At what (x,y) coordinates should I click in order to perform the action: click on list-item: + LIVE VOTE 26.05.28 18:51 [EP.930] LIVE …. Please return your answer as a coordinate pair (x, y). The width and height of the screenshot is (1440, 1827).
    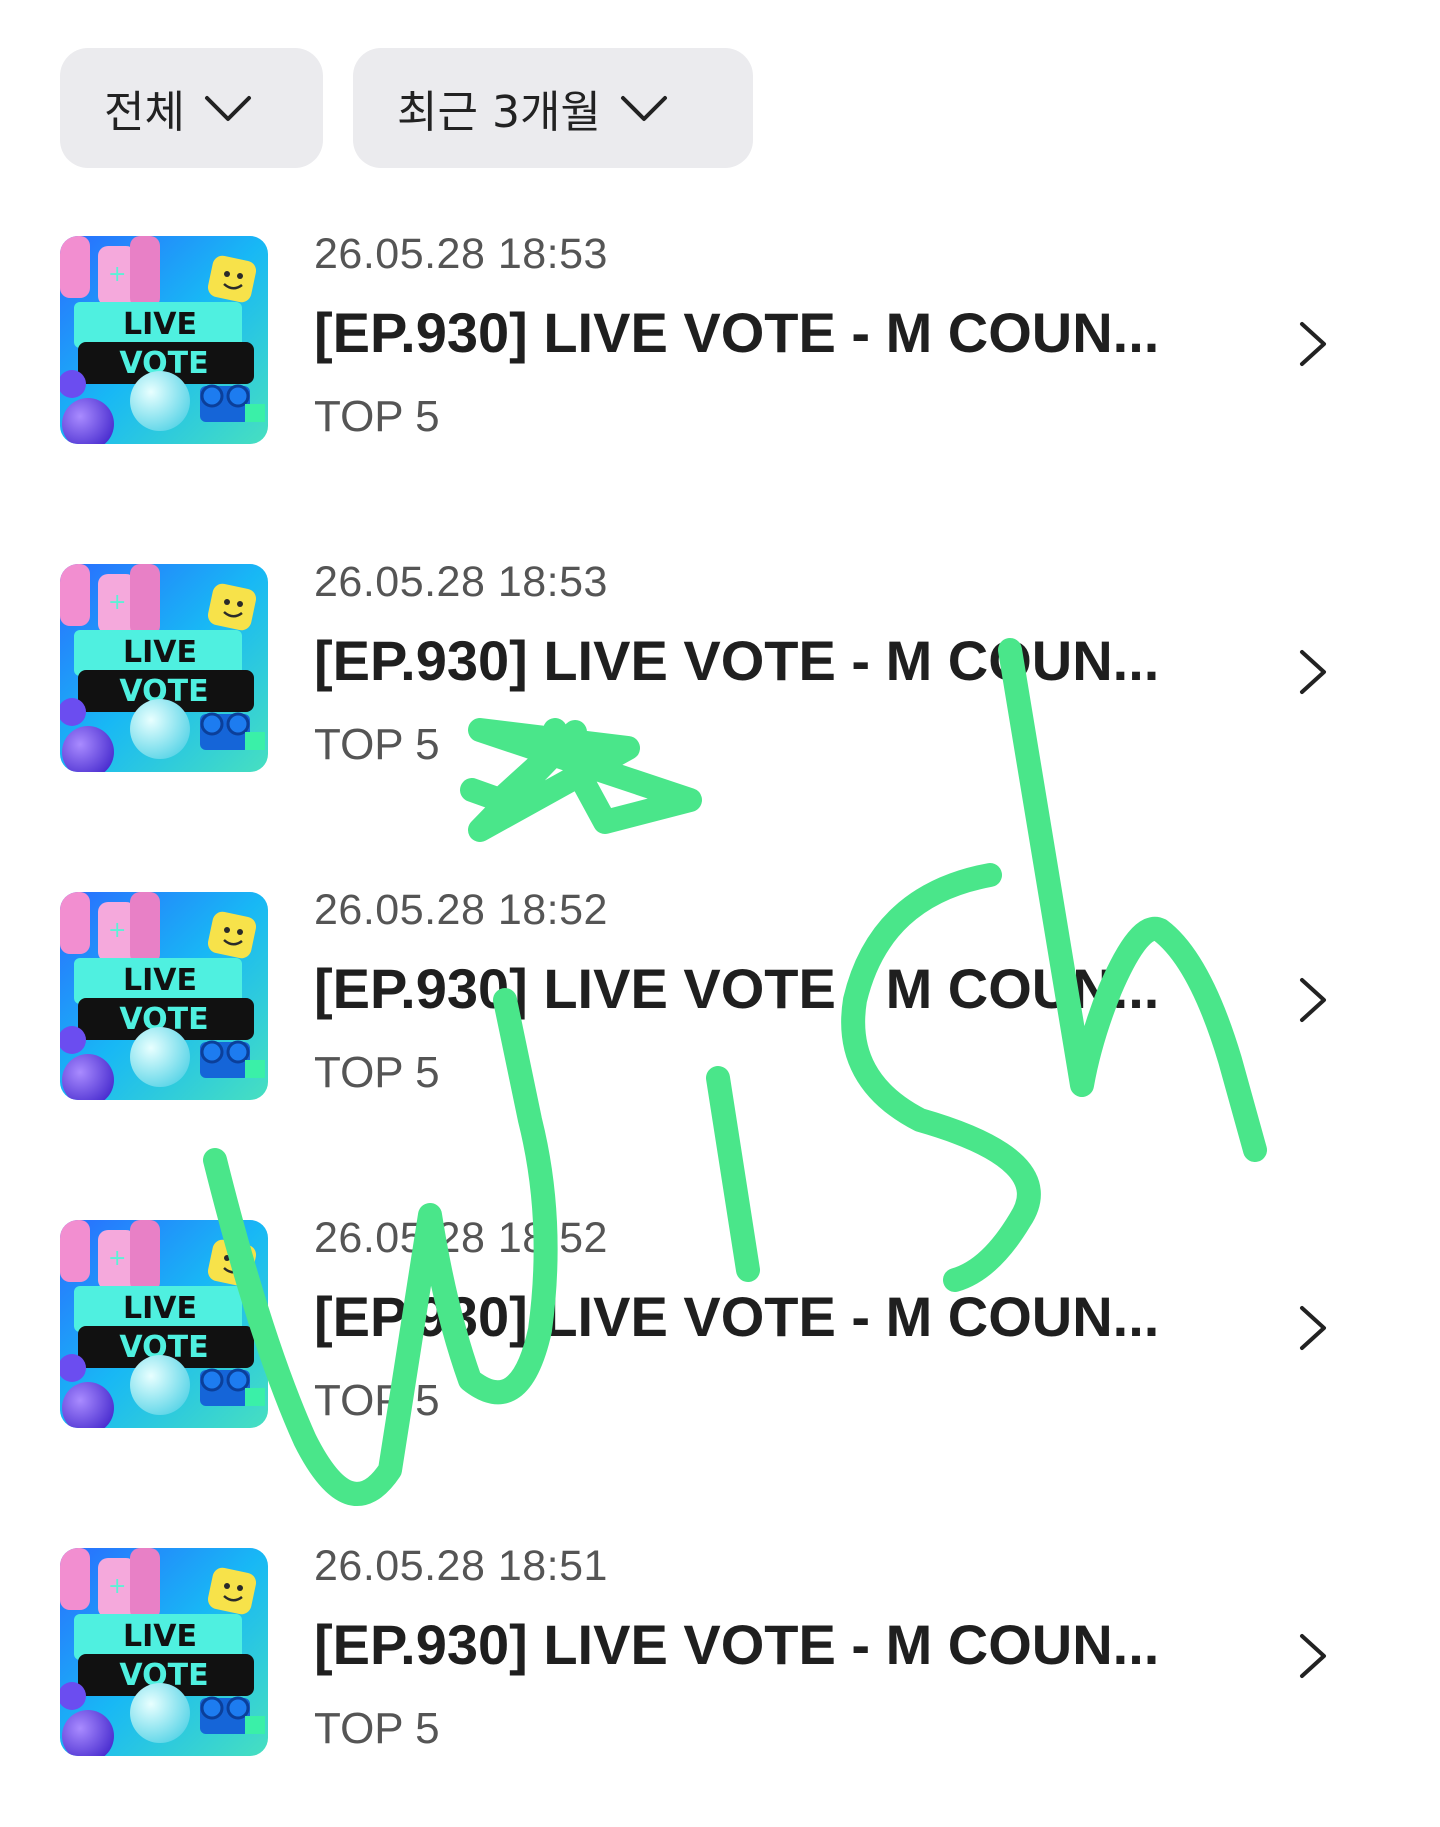
    Looking at the image, I should click on (720, 1657).